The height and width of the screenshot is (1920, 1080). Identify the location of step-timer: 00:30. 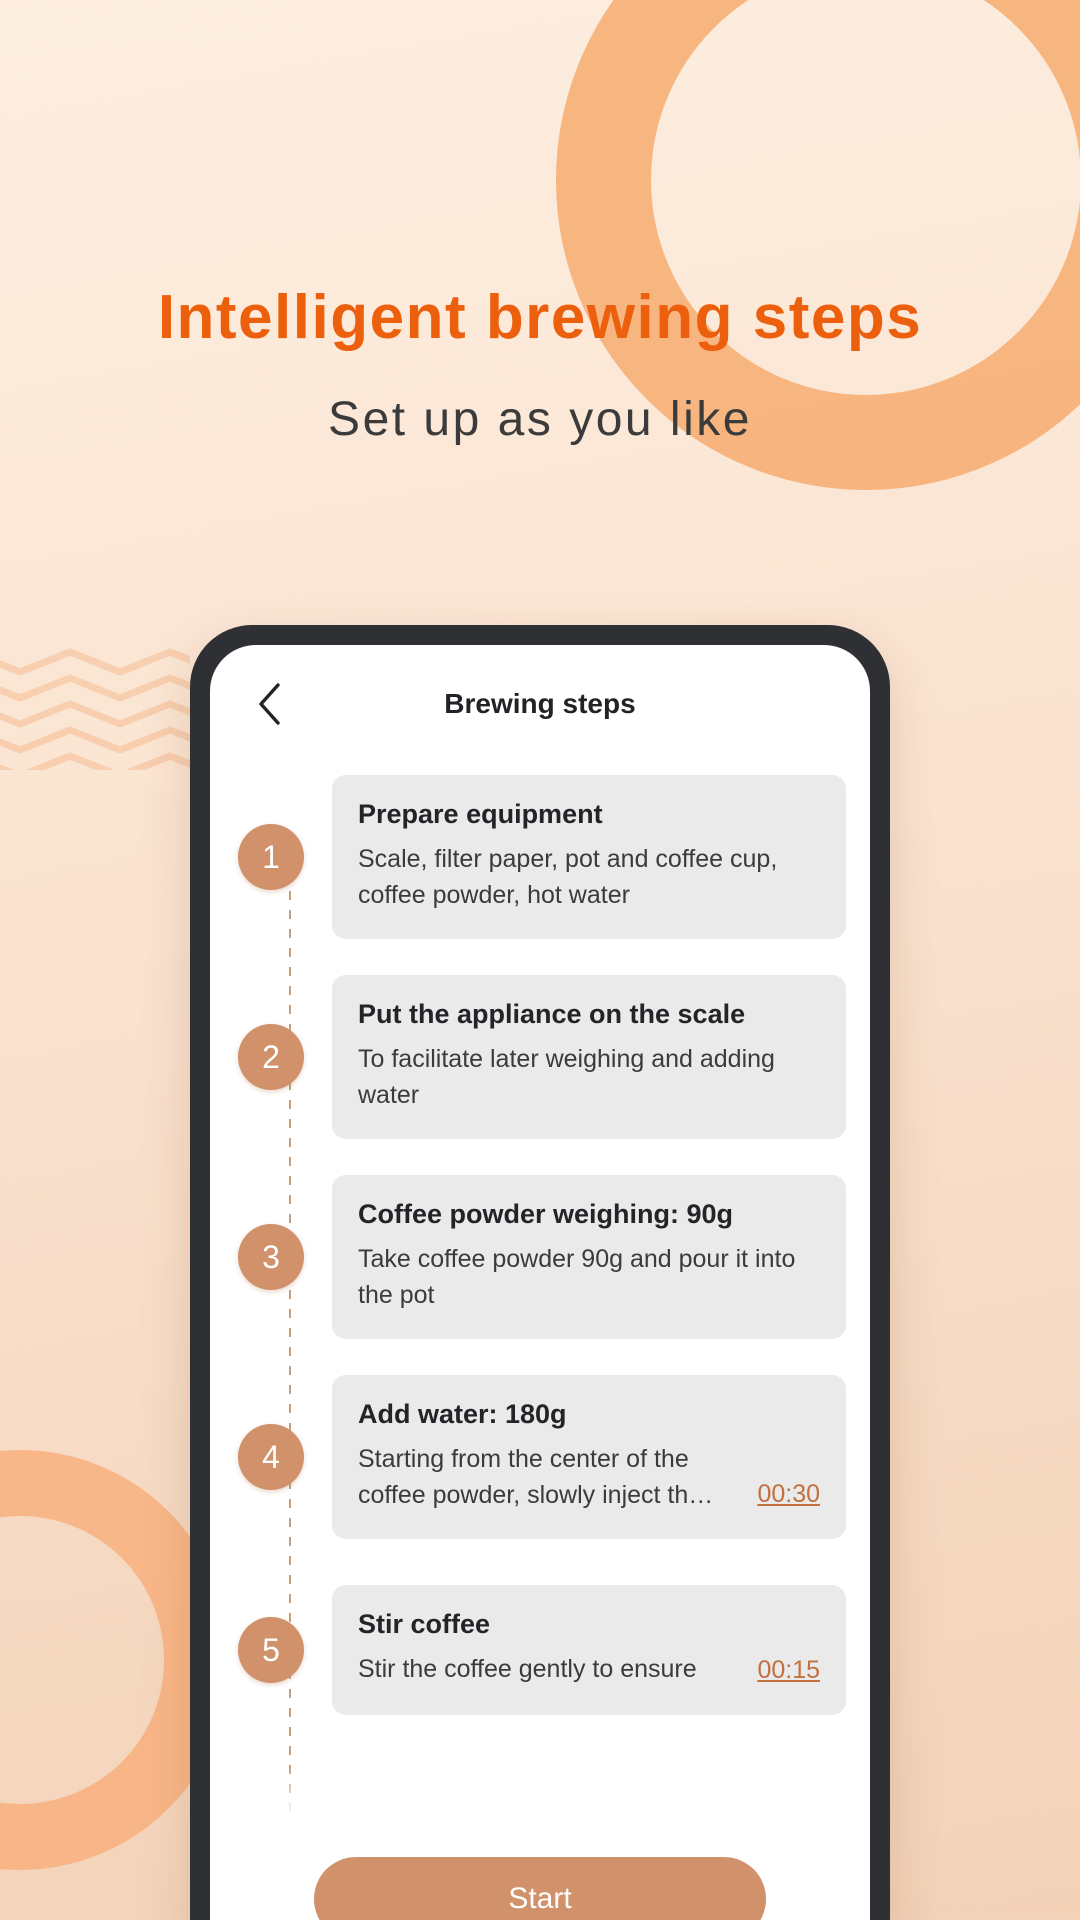
(788, 1496).